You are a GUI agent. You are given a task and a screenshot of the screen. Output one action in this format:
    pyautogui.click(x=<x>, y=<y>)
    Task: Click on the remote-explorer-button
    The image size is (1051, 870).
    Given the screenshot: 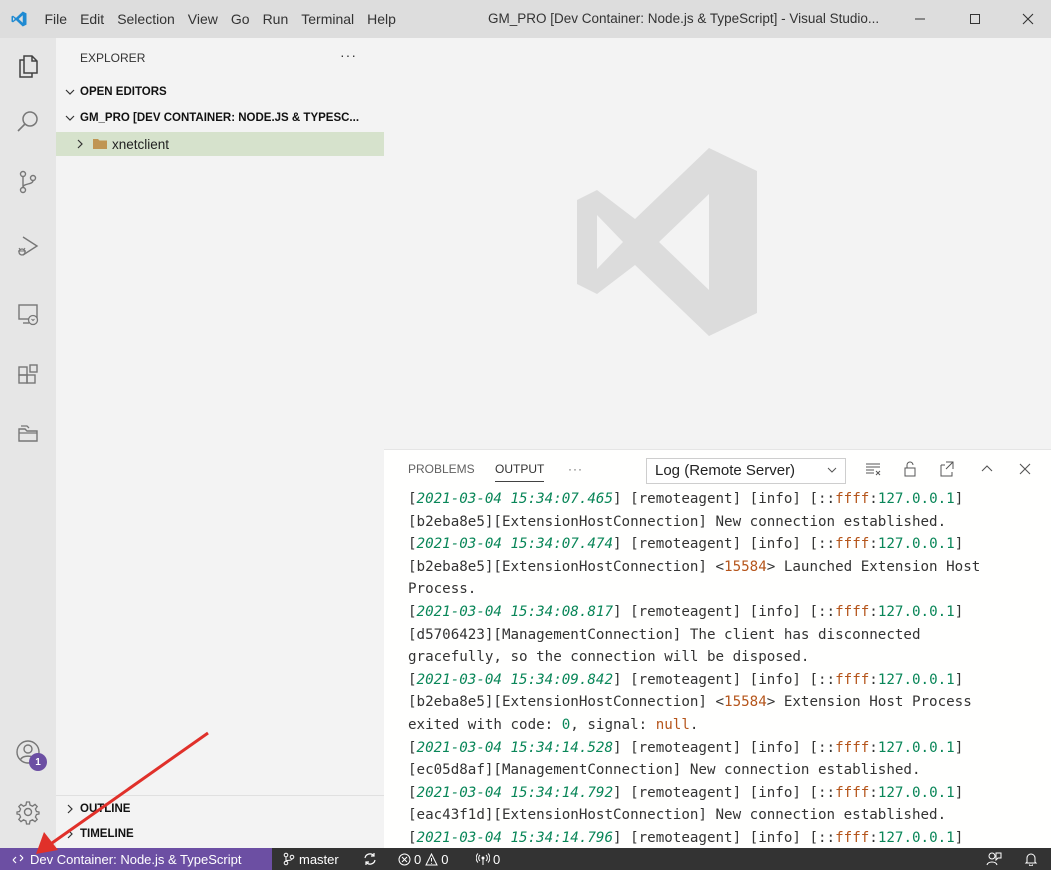 What is the action you would take?
    pyautogui.click(x=28, y=314)
    